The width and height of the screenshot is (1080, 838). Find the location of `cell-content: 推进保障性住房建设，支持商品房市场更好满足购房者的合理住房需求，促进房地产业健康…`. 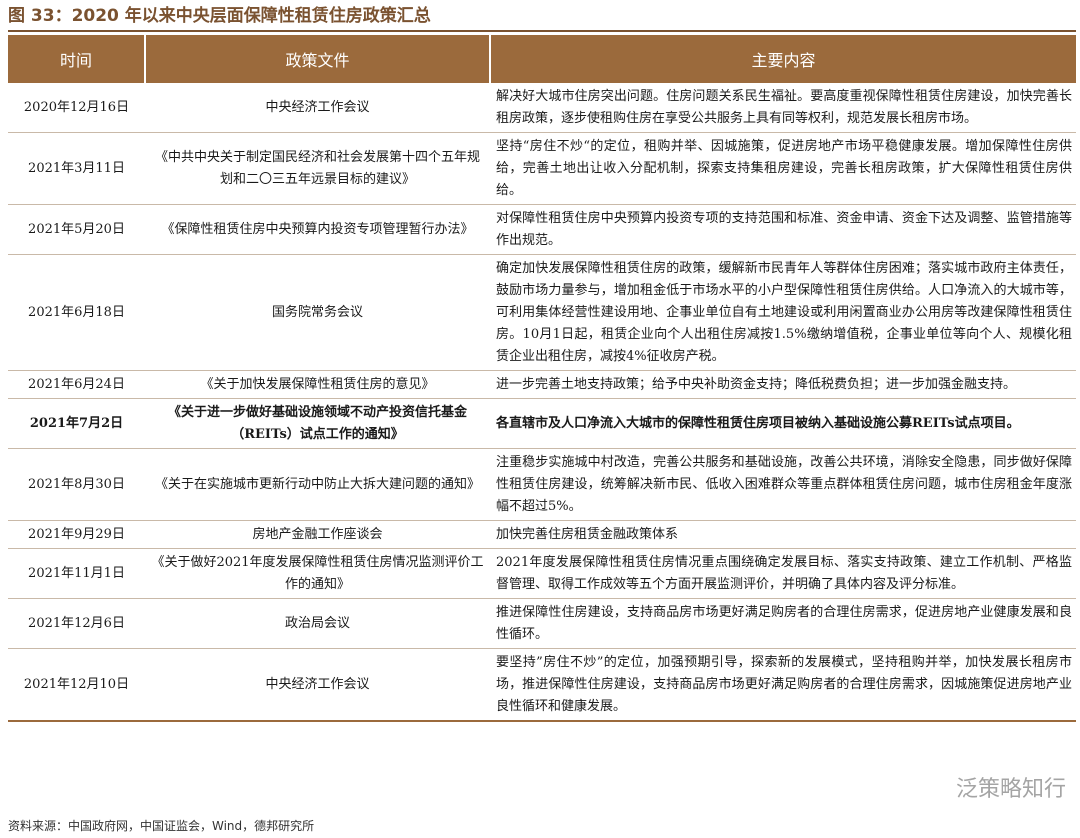

cell-content: 推进保障性住房建设，支持商品房市场更好满足购房者的合理住房需求，促进房地产业健康… is located at coordinates (783, 623).